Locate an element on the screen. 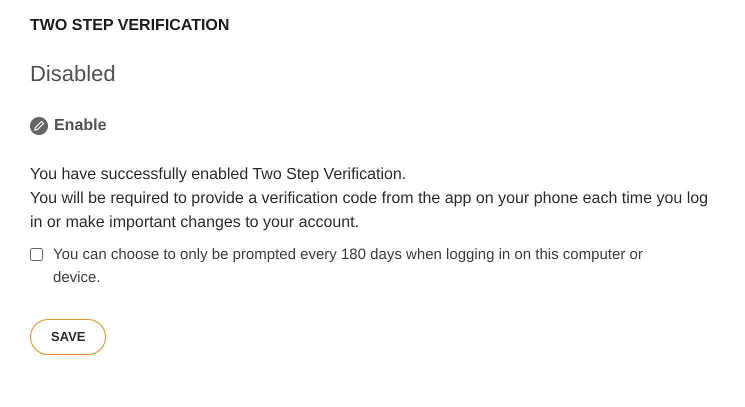 Image resolution: width=745 pixels, height=407 pixels. remember-label: You can choose to only be prompted every 180 days when logging in on this computer or device. is located at coordinates (348, 266).